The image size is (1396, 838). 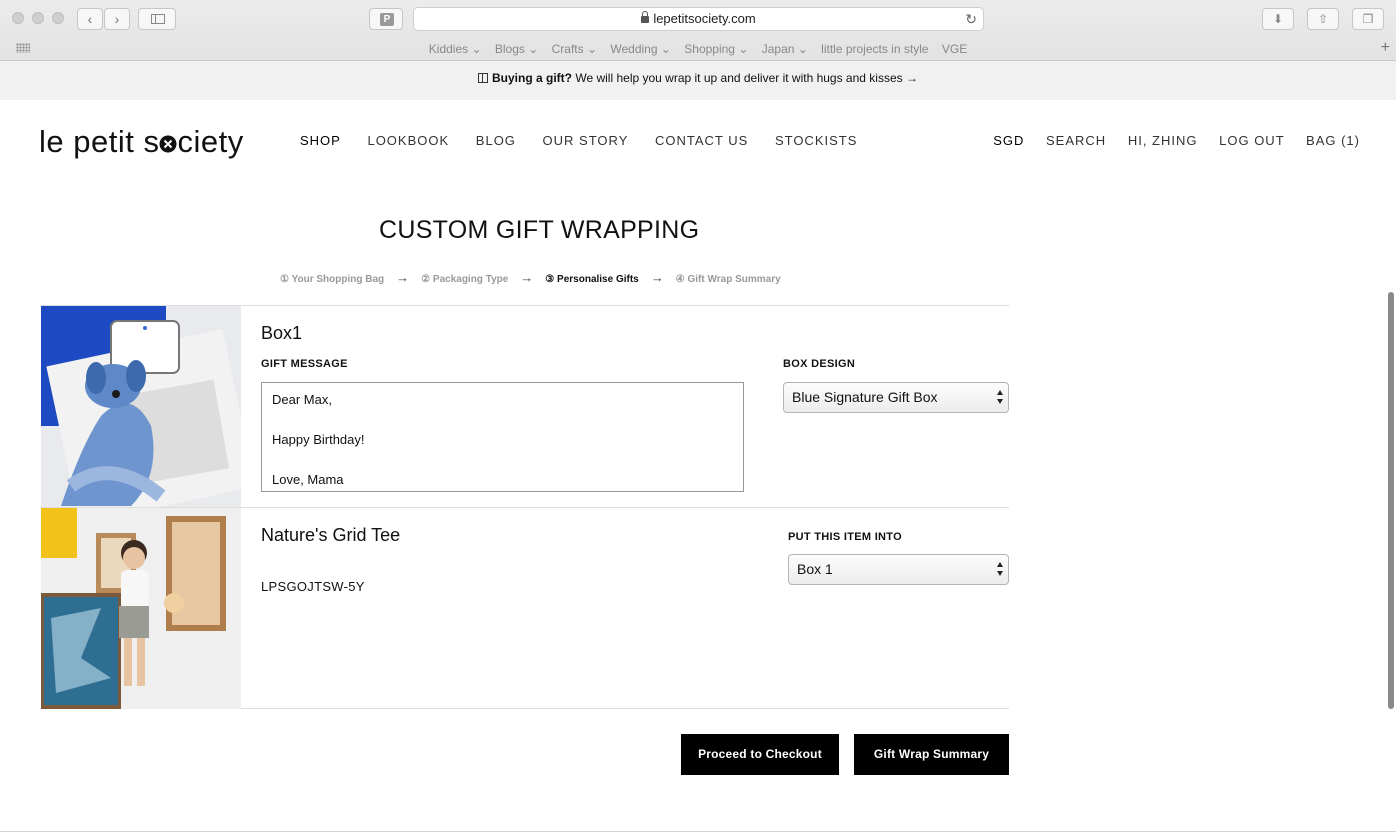 What do you see at coordinates (331, 535) in the screenshot?
I see `item-title: Nature's Grid Tee` at bounding box center [331, 535].